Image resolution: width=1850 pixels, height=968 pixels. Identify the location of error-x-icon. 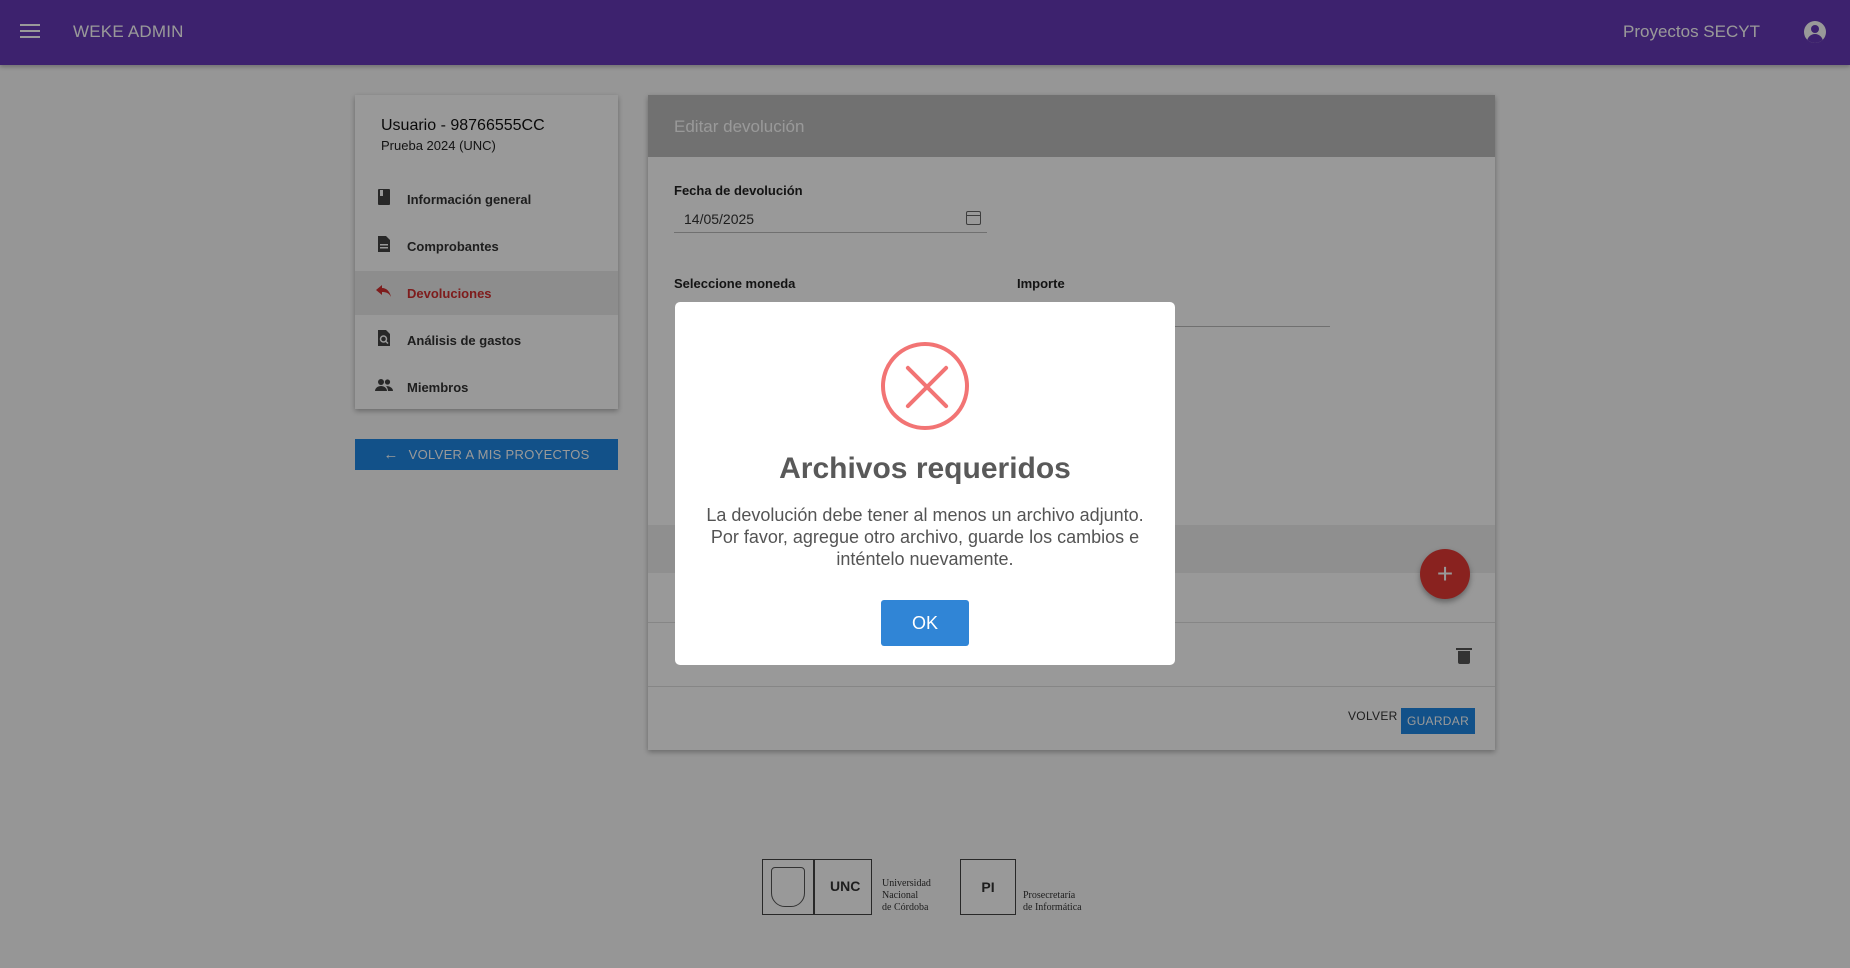
(925, 386).